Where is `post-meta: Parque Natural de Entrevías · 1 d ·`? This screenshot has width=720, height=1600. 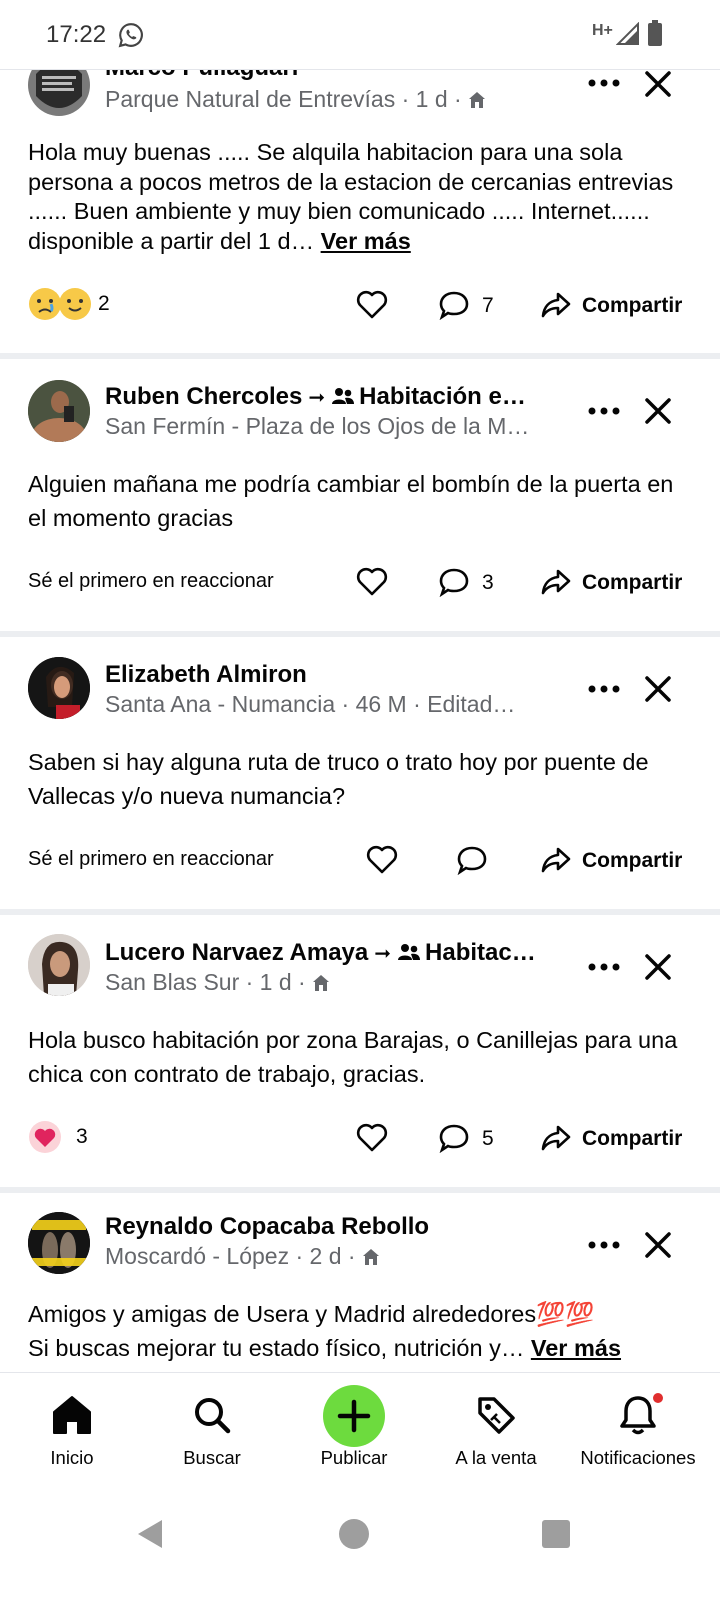
post-meta: Parque Natural de Entrevías · 1 d · is located at coordinates (295, 99).